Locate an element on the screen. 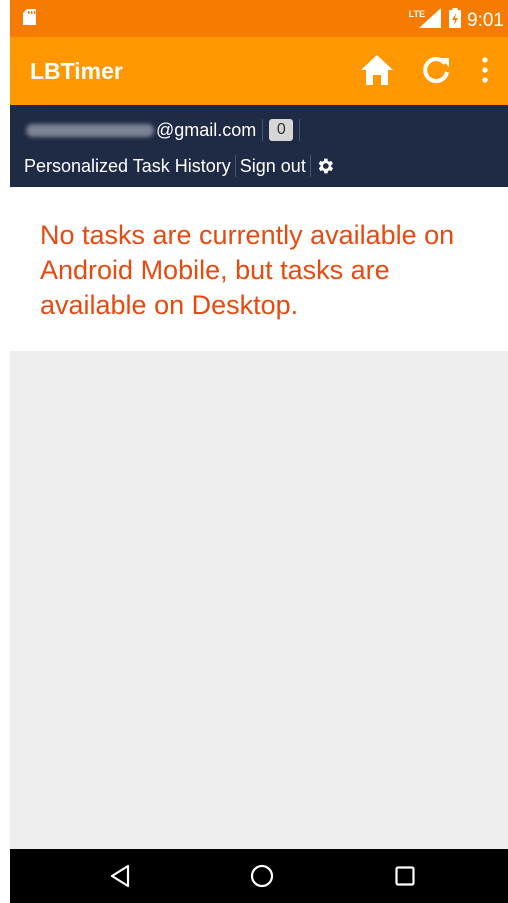 The height and width of the screenshot is (903, 508). battery-icon is located at coordinates (455, 21).